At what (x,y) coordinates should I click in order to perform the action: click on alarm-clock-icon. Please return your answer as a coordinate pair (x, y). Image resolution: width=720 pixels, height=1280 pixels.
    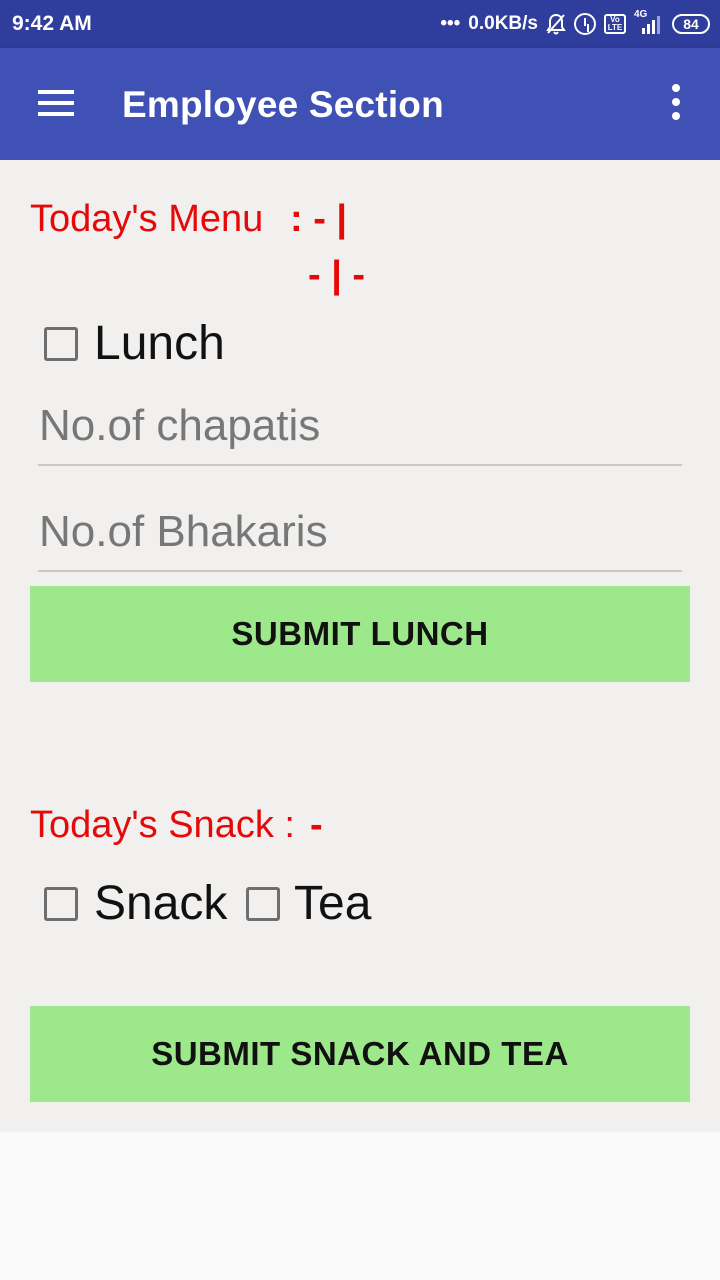
    Looking at the image, I should click on (585, 24).